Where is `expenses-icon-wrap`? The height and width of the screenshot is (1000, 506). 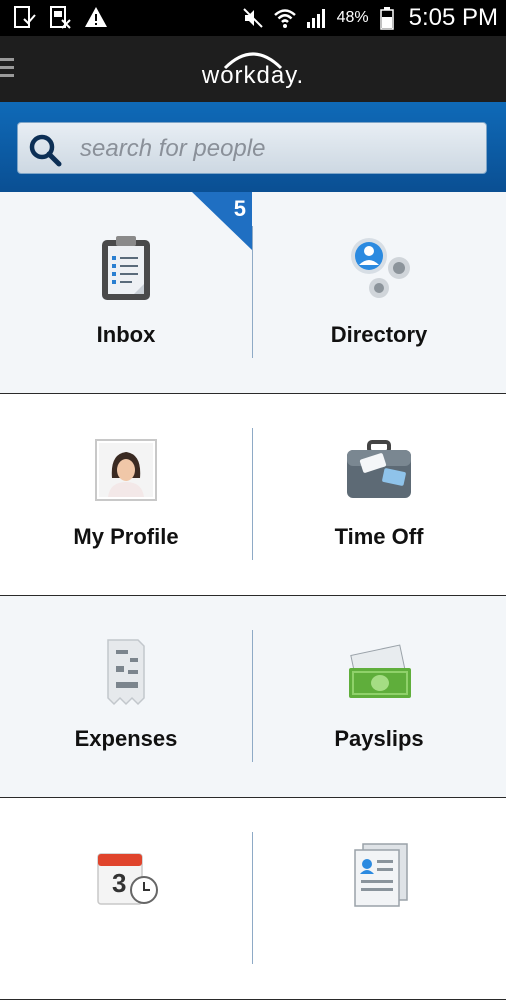
expenses-icon-wrap is located at coordinates (126, 672).